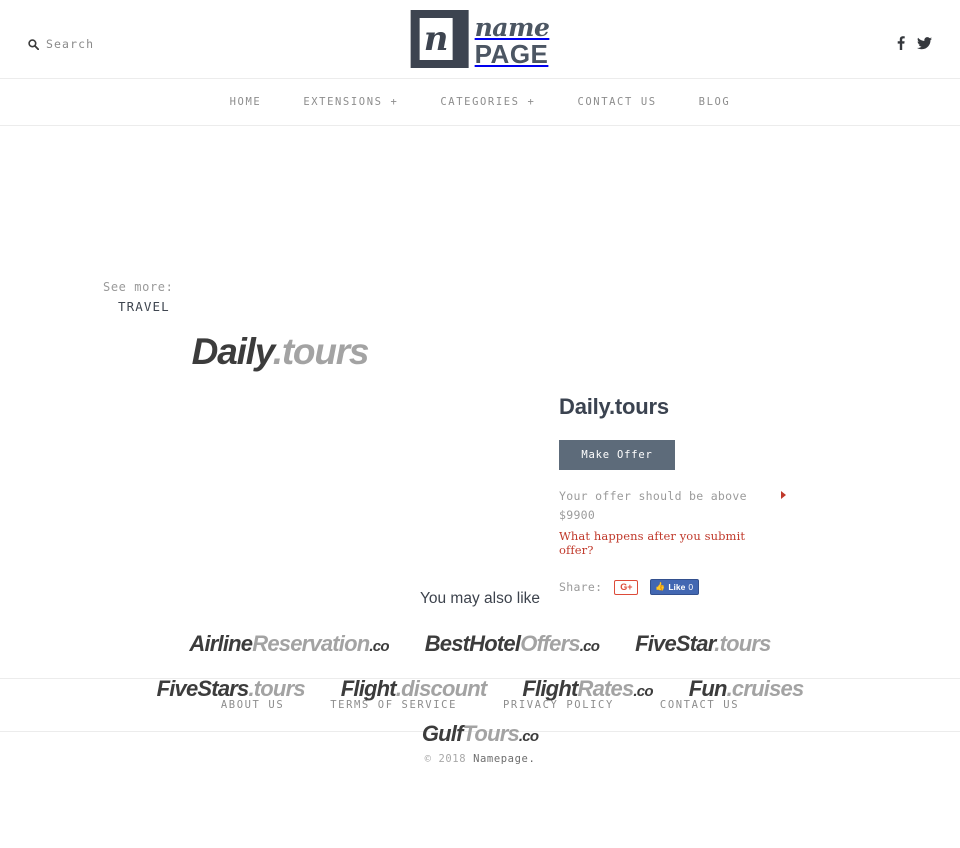 The width and height of the screenshot is (960, 848). I want to click on offer-note-line-1: Your offer should be above, so click(653, 496).